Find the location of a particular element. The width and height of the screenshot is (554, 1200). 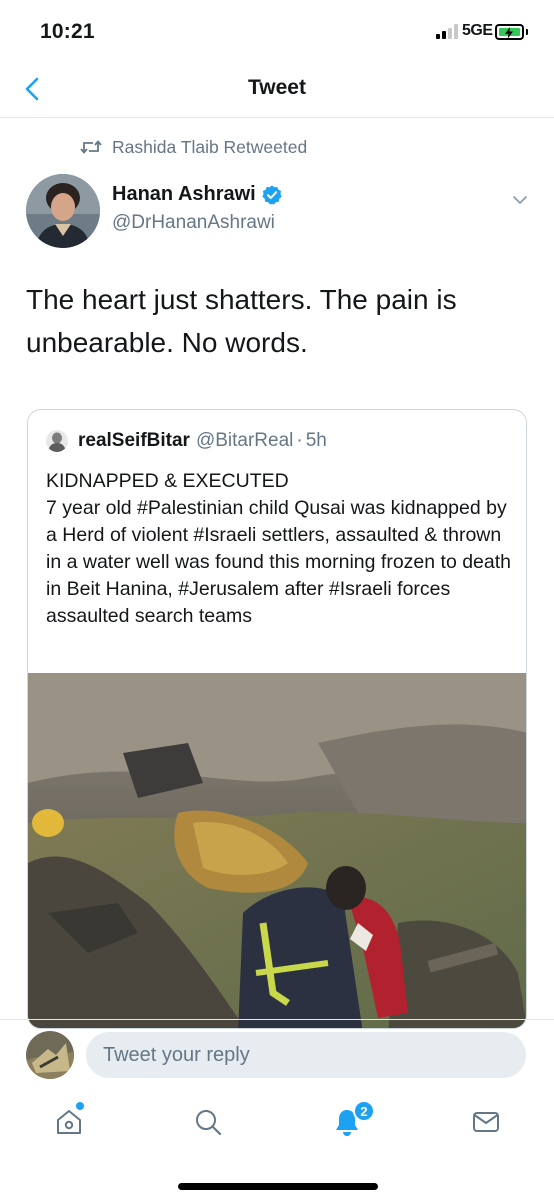

tweet-options-button is located at coordinates (520, 200).